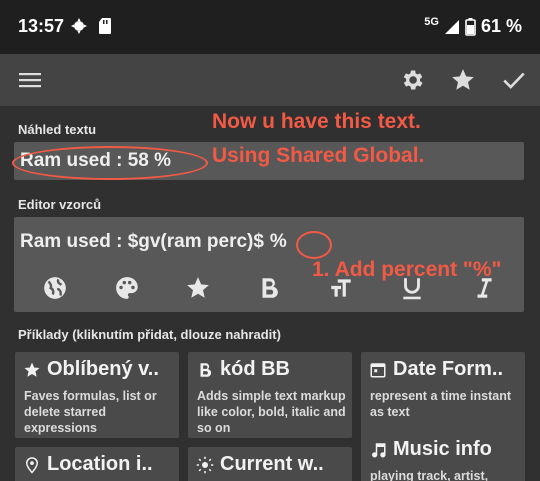 This screenshot has width=540, height=481. I want to click on battery-icon, so click(470, 26).